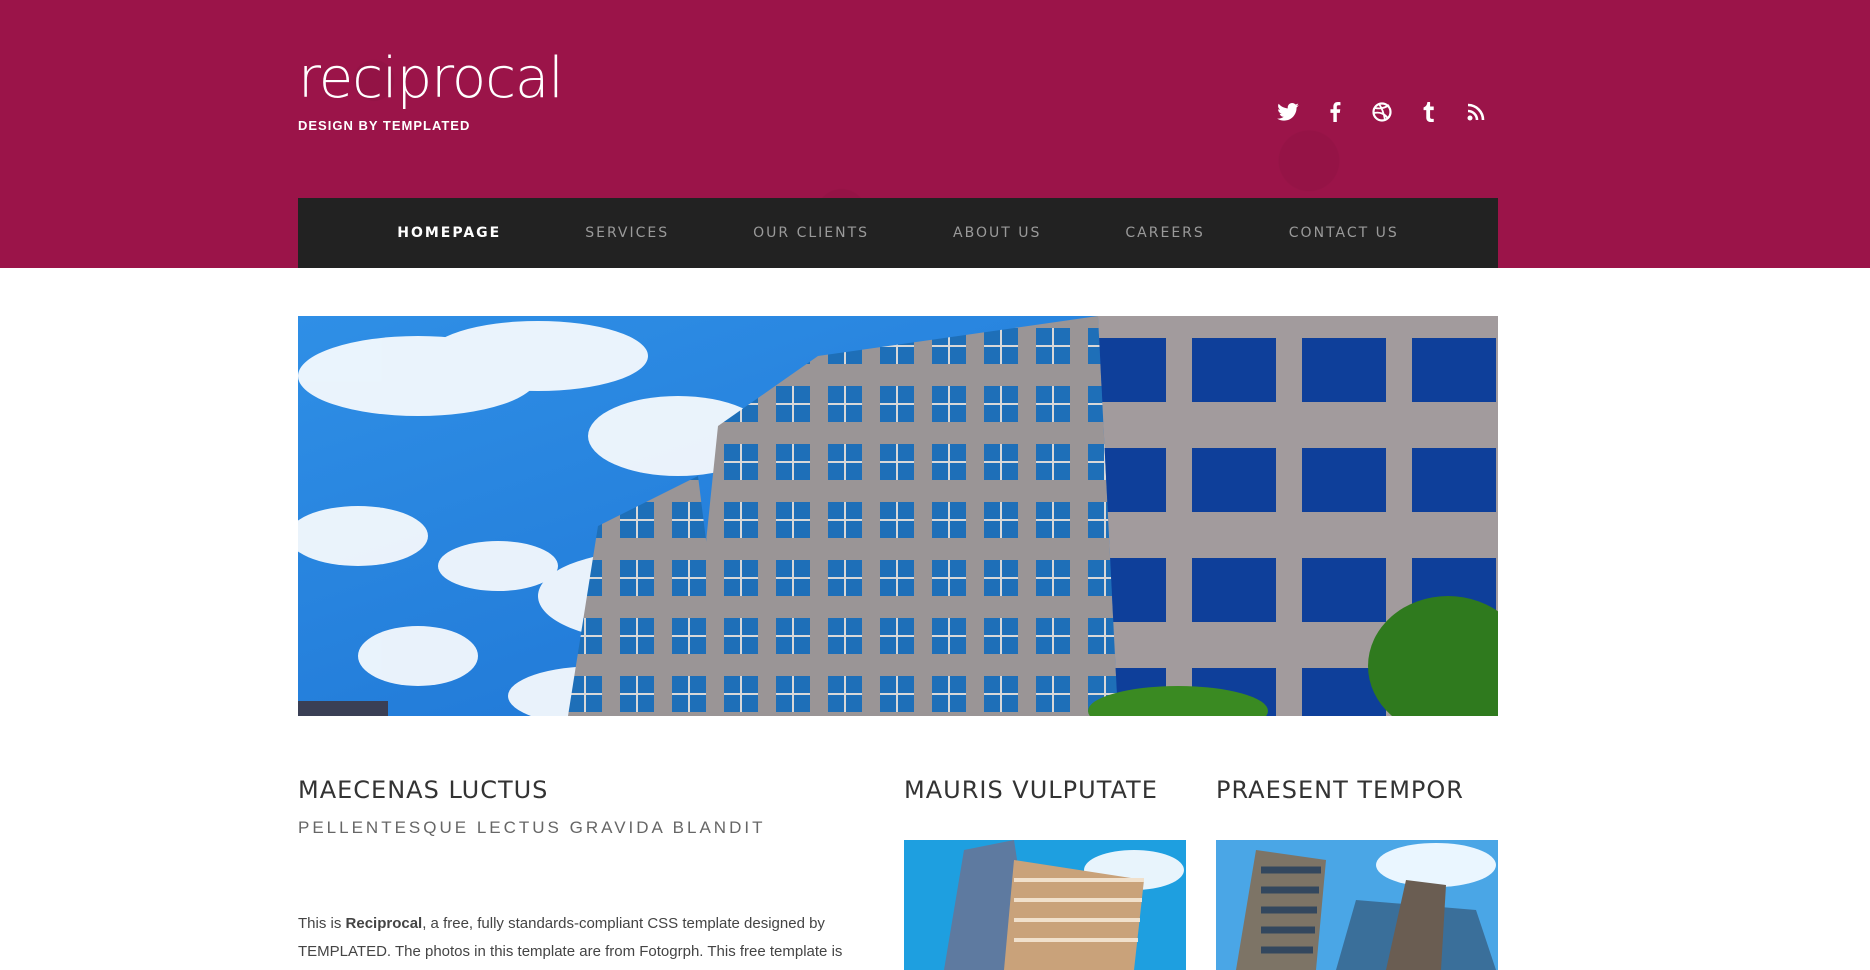 This screenshot has width=1870, height=970. I want to click on dribbble-icon, so click(1382, 112).